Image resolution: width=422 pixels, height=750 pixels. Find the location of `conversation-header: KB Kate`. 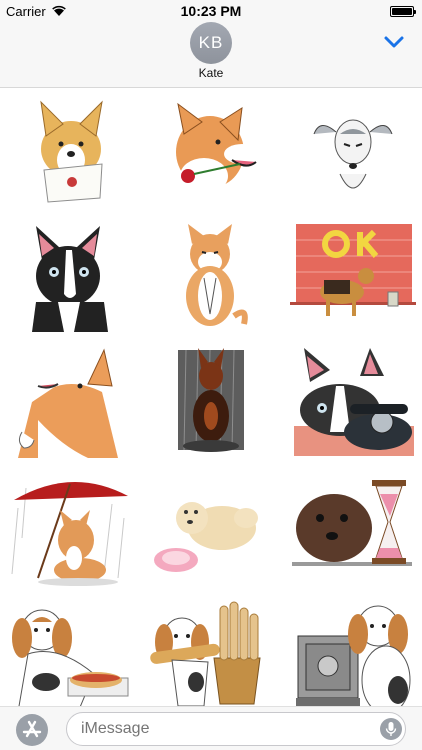

conversation-header: KB Kate is located at coordinates (211, 55).